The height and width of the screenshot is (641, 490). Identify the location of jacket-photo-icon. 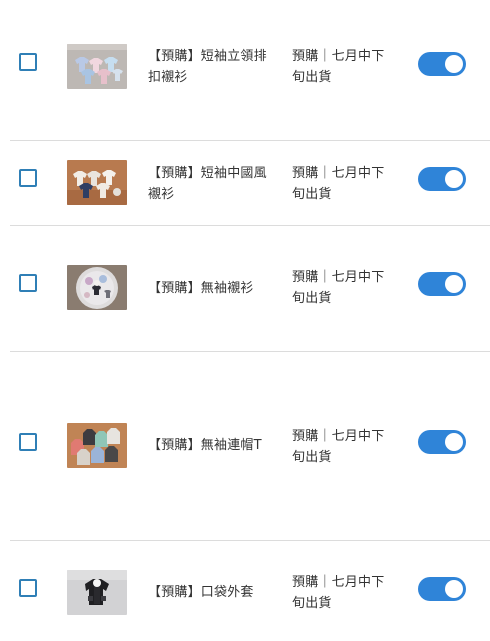
(97, 592).